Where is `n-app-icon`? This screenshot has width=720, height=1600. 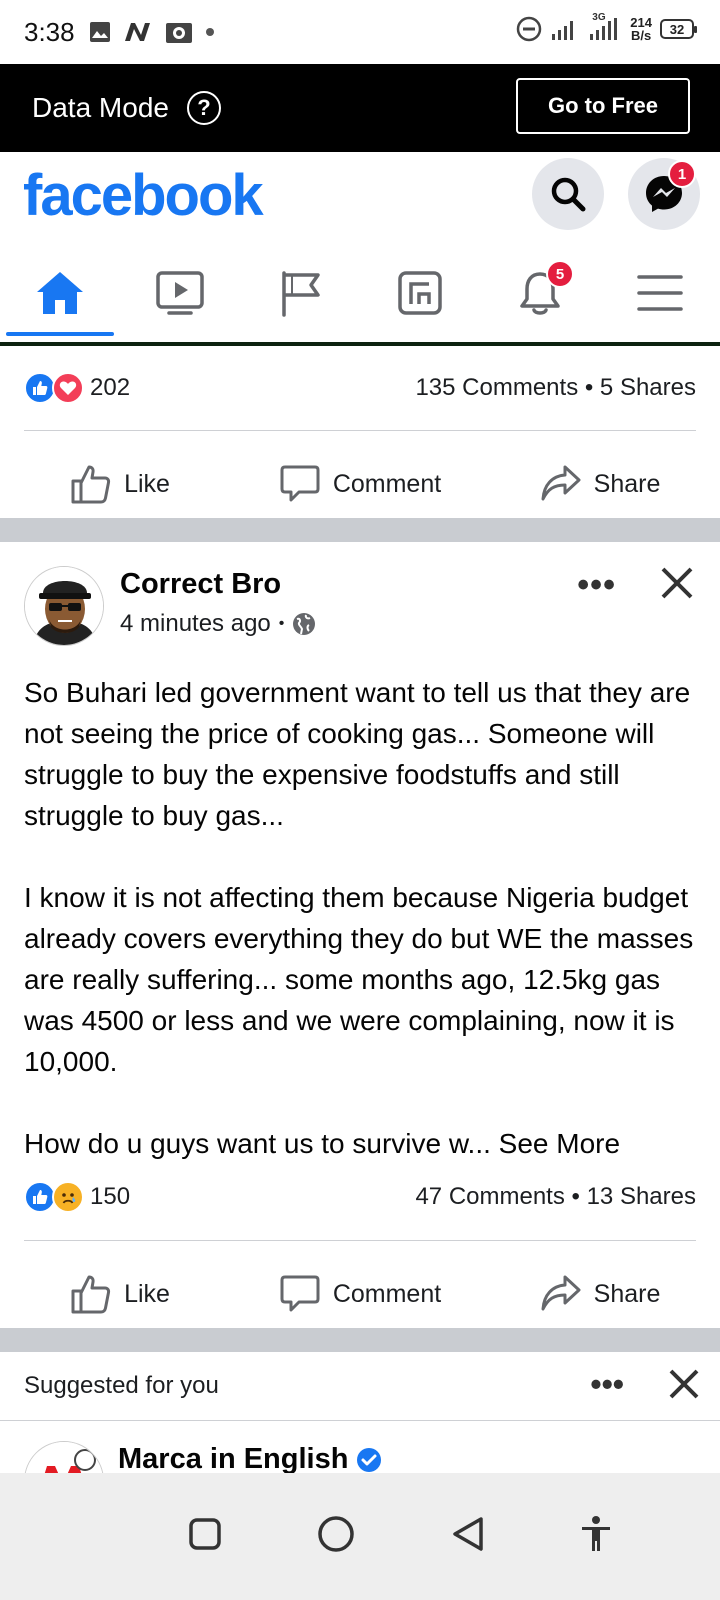
n-app-icon is located at coordinates (137, 32).